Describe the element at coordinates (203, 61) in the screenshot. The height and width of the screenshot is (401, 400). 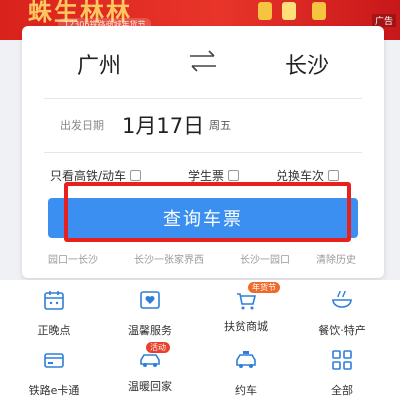
I see `swap-icon` at that location.